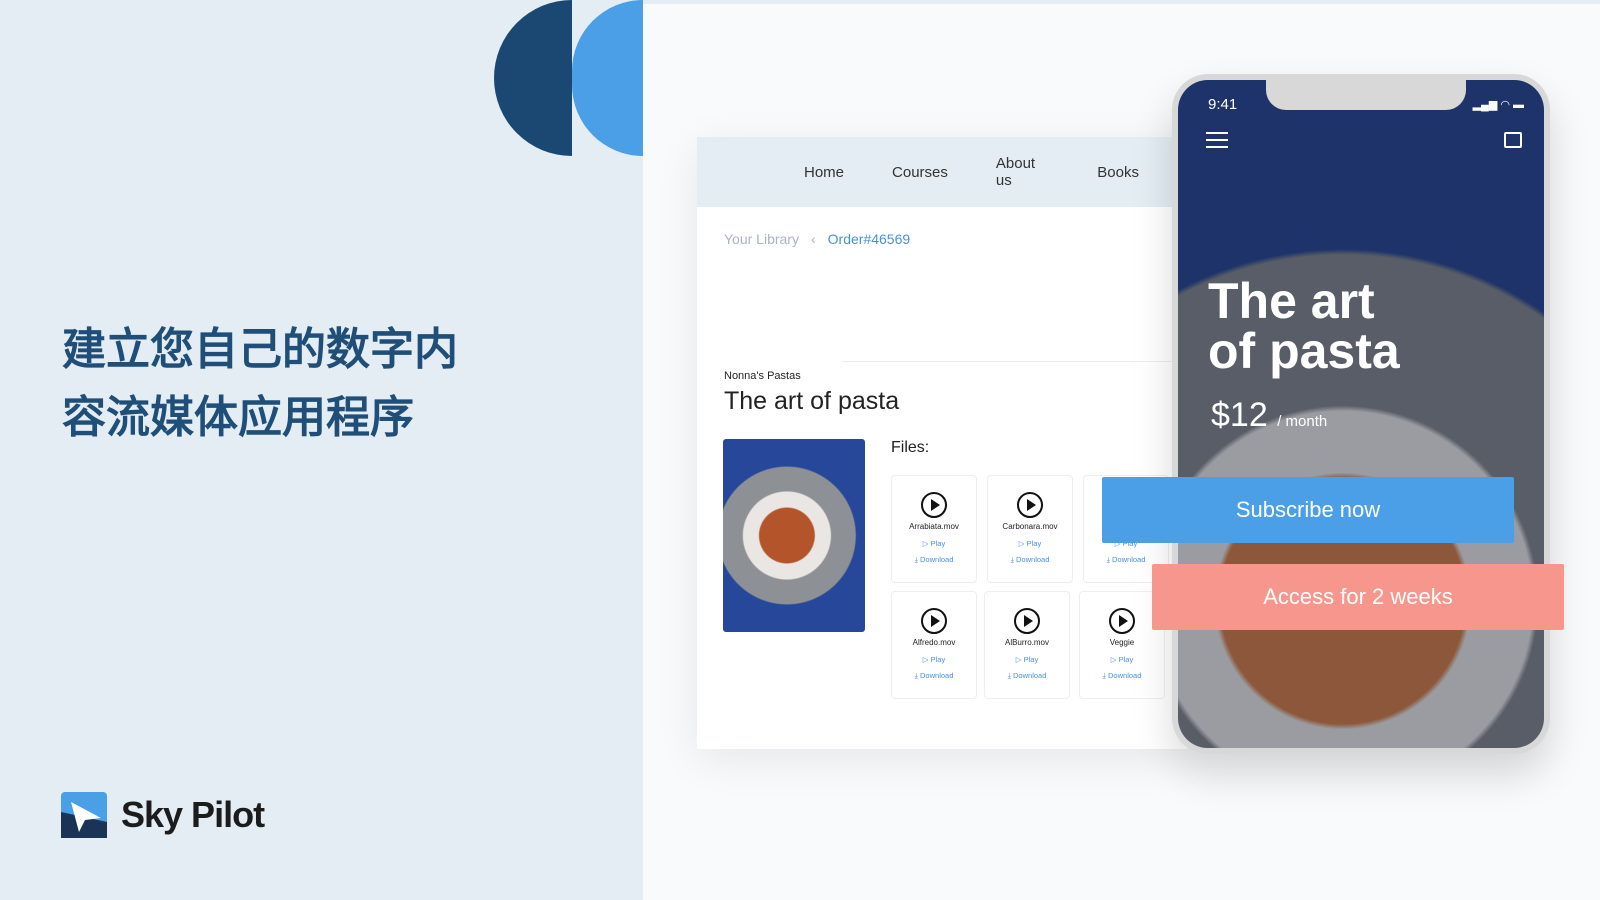 The image size is (1600, 900). I want to click on divider, so click(1014, 361).